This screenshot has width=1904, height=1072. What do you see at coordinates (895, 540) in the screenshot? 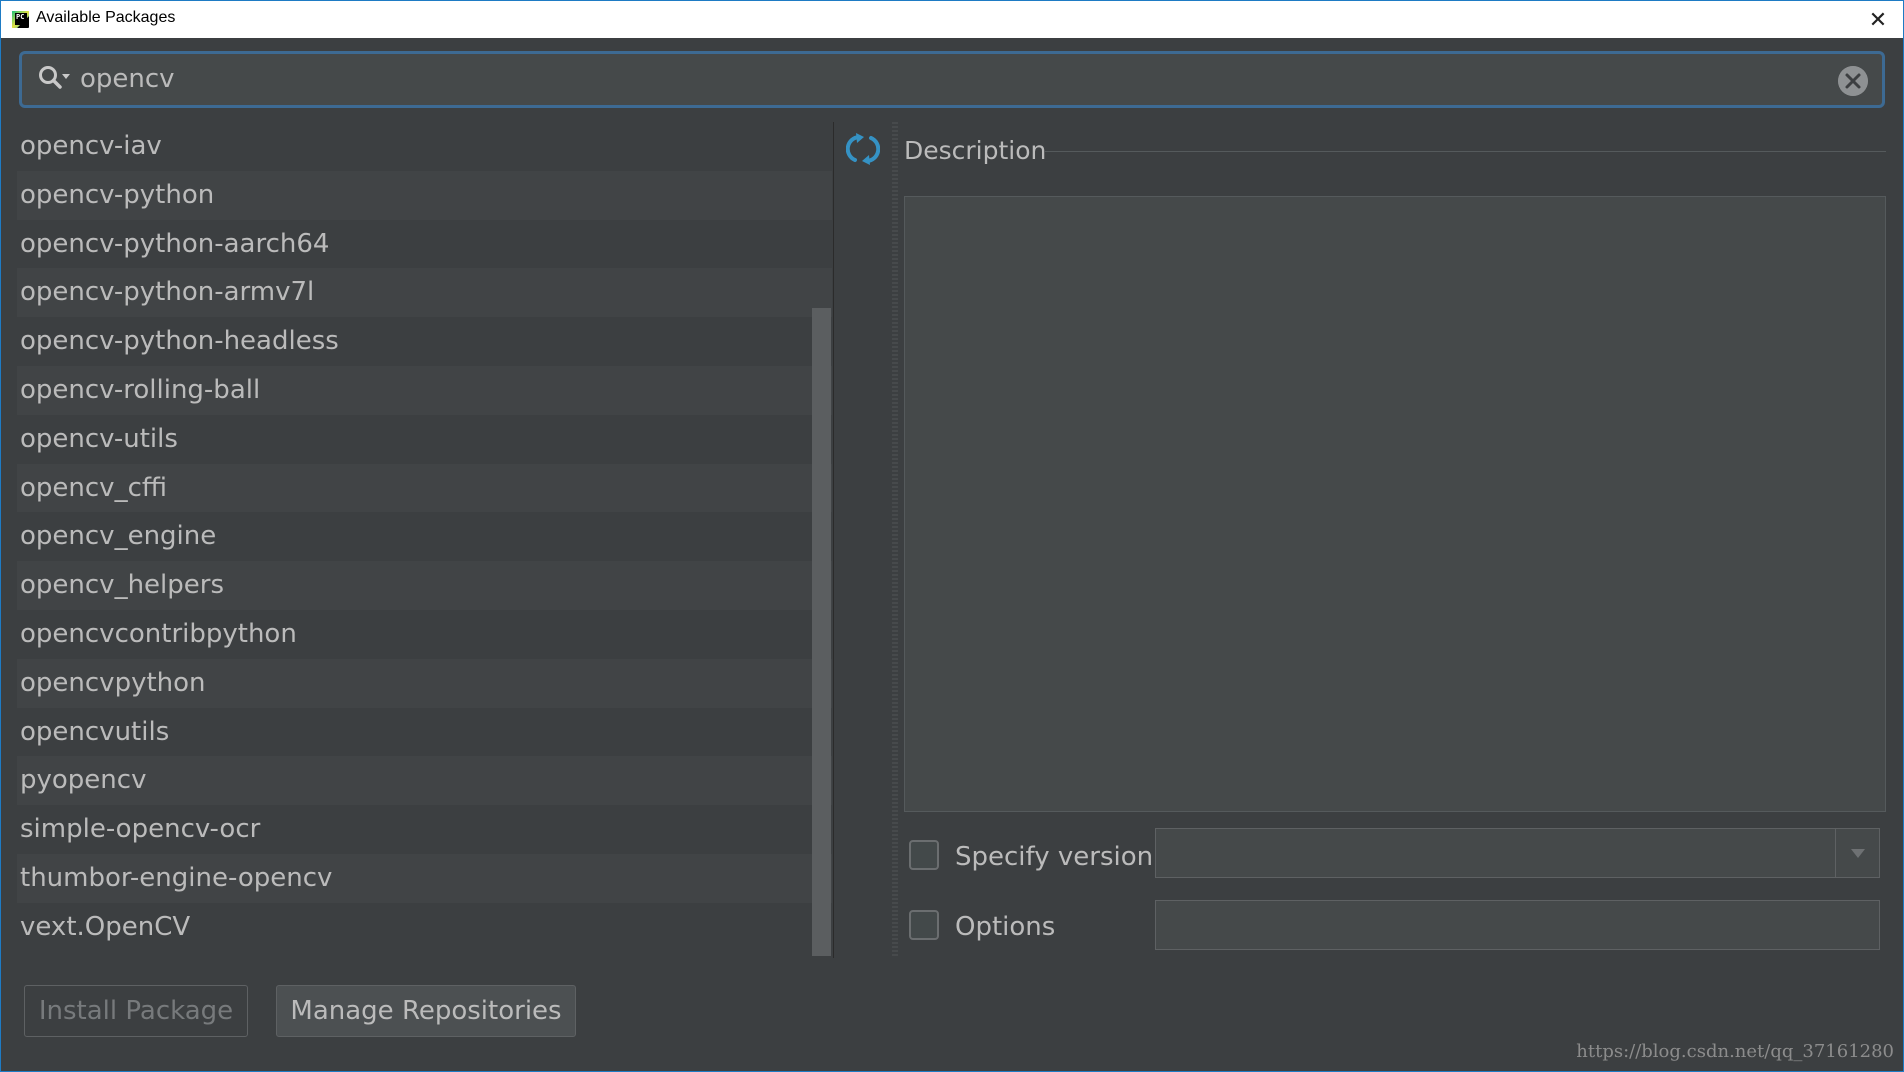
I see `panel-splitter` at bounding box center [895, 540].